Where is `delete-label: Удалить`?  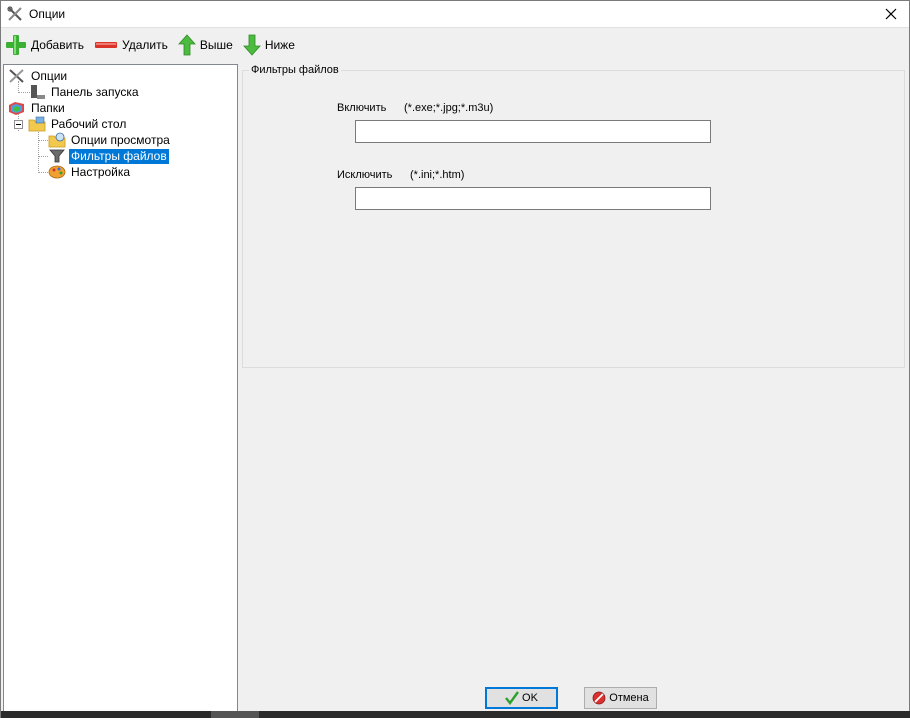
delete-label: Удалить is located at coordinates (145, 45).